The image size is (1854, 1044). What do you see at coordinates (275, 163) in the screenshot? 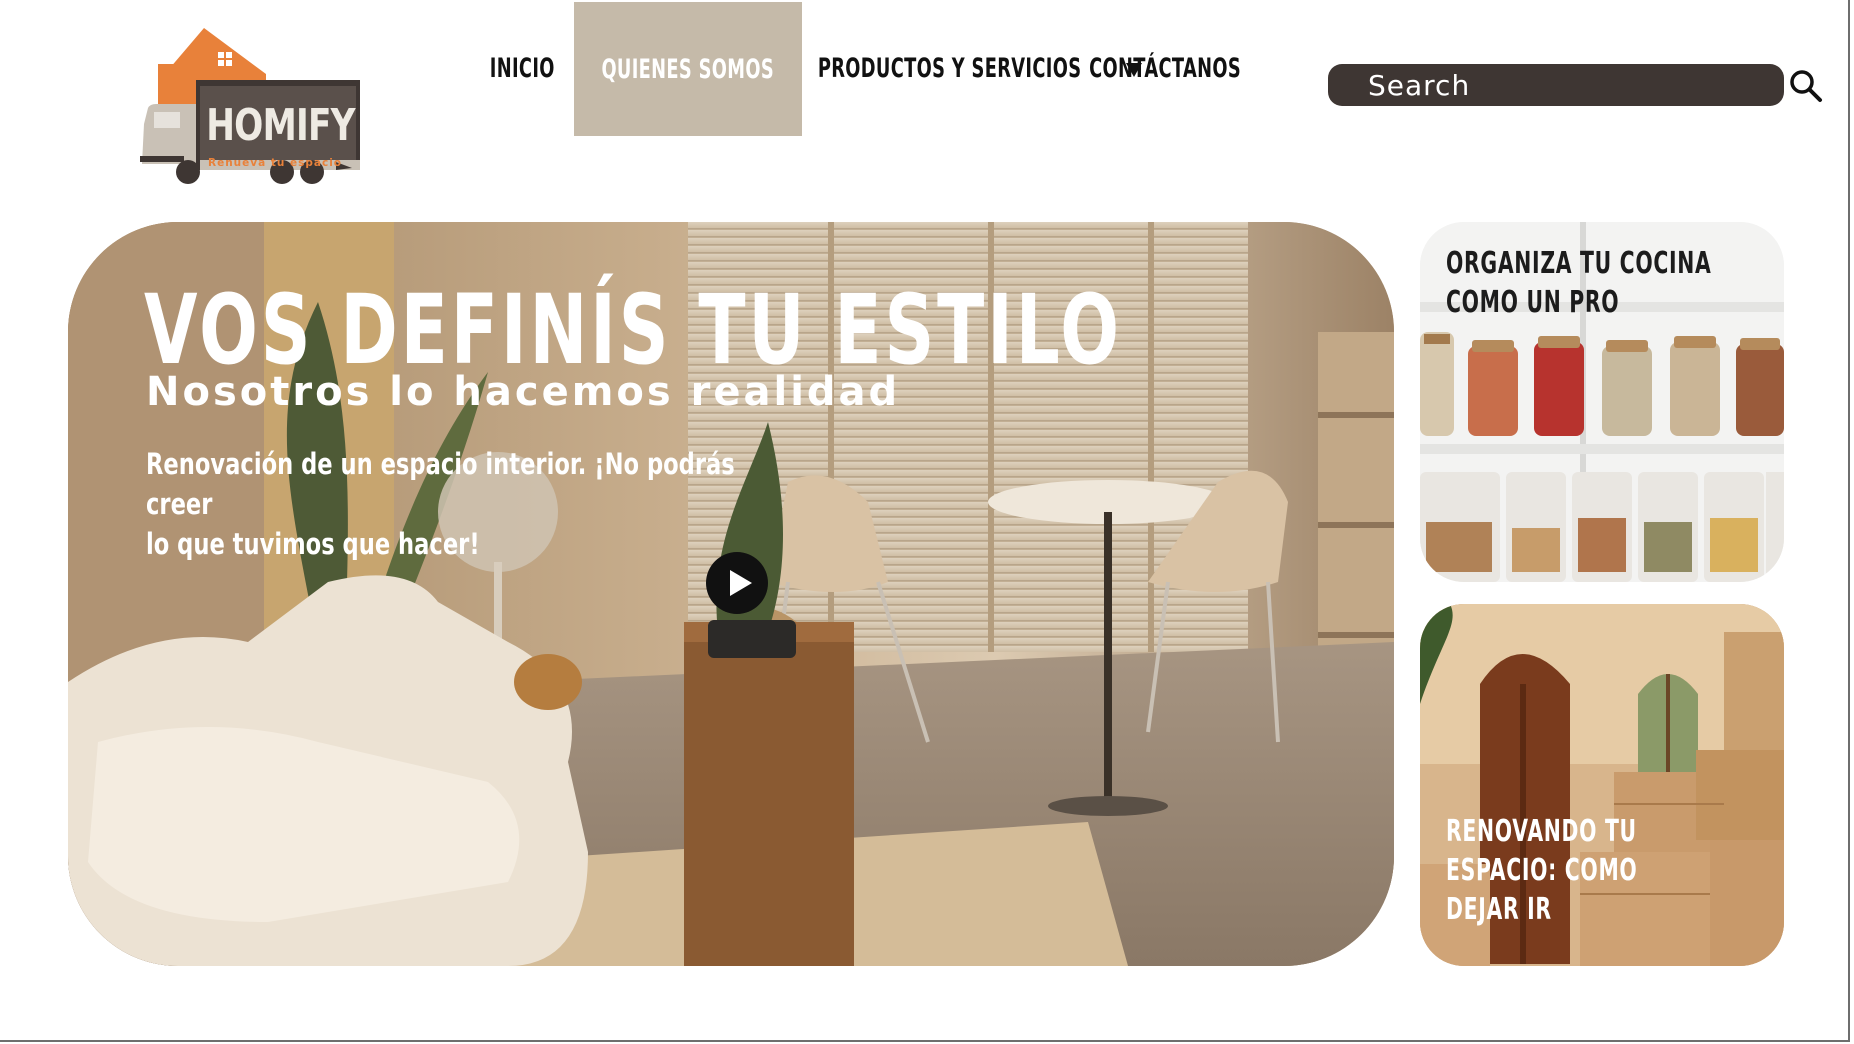
I see `brand-tagline: Renueva tu espacio` at bounding box center [275, 163].